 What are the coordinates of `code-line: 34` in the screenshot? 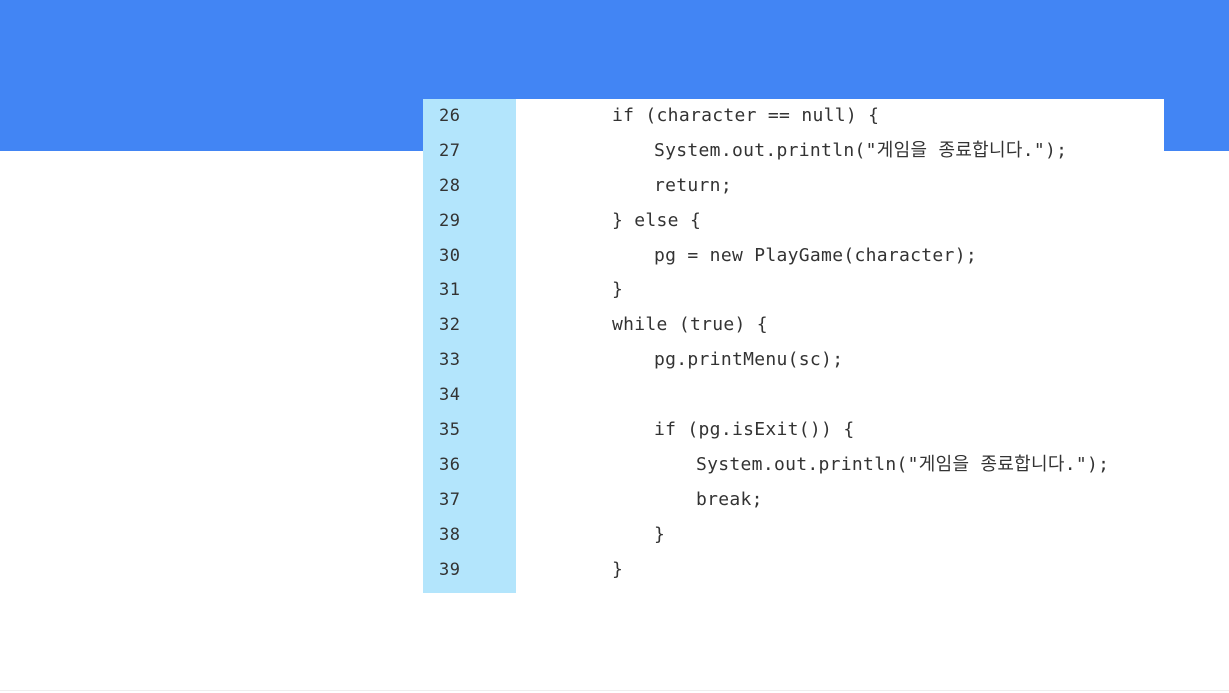 It's located at (823, 395).